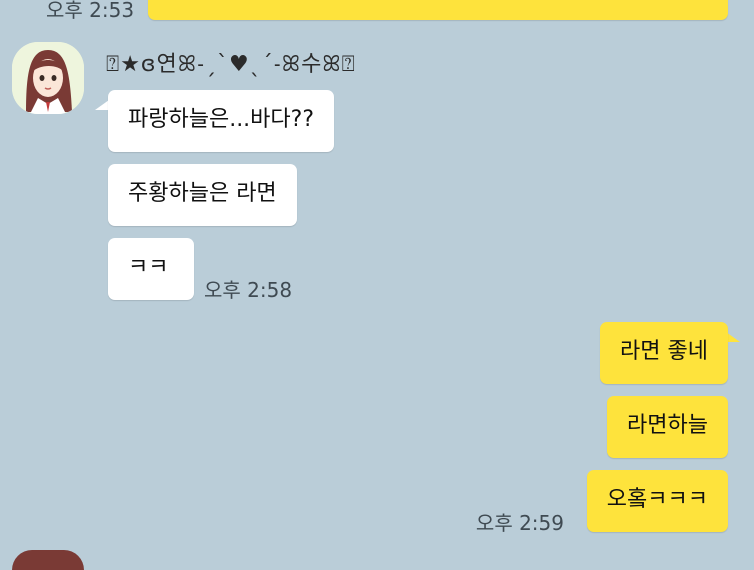 The image size is (754, 570). I want to click on incoming-message: 파랑하늘은...바다??, so click(221, 121).